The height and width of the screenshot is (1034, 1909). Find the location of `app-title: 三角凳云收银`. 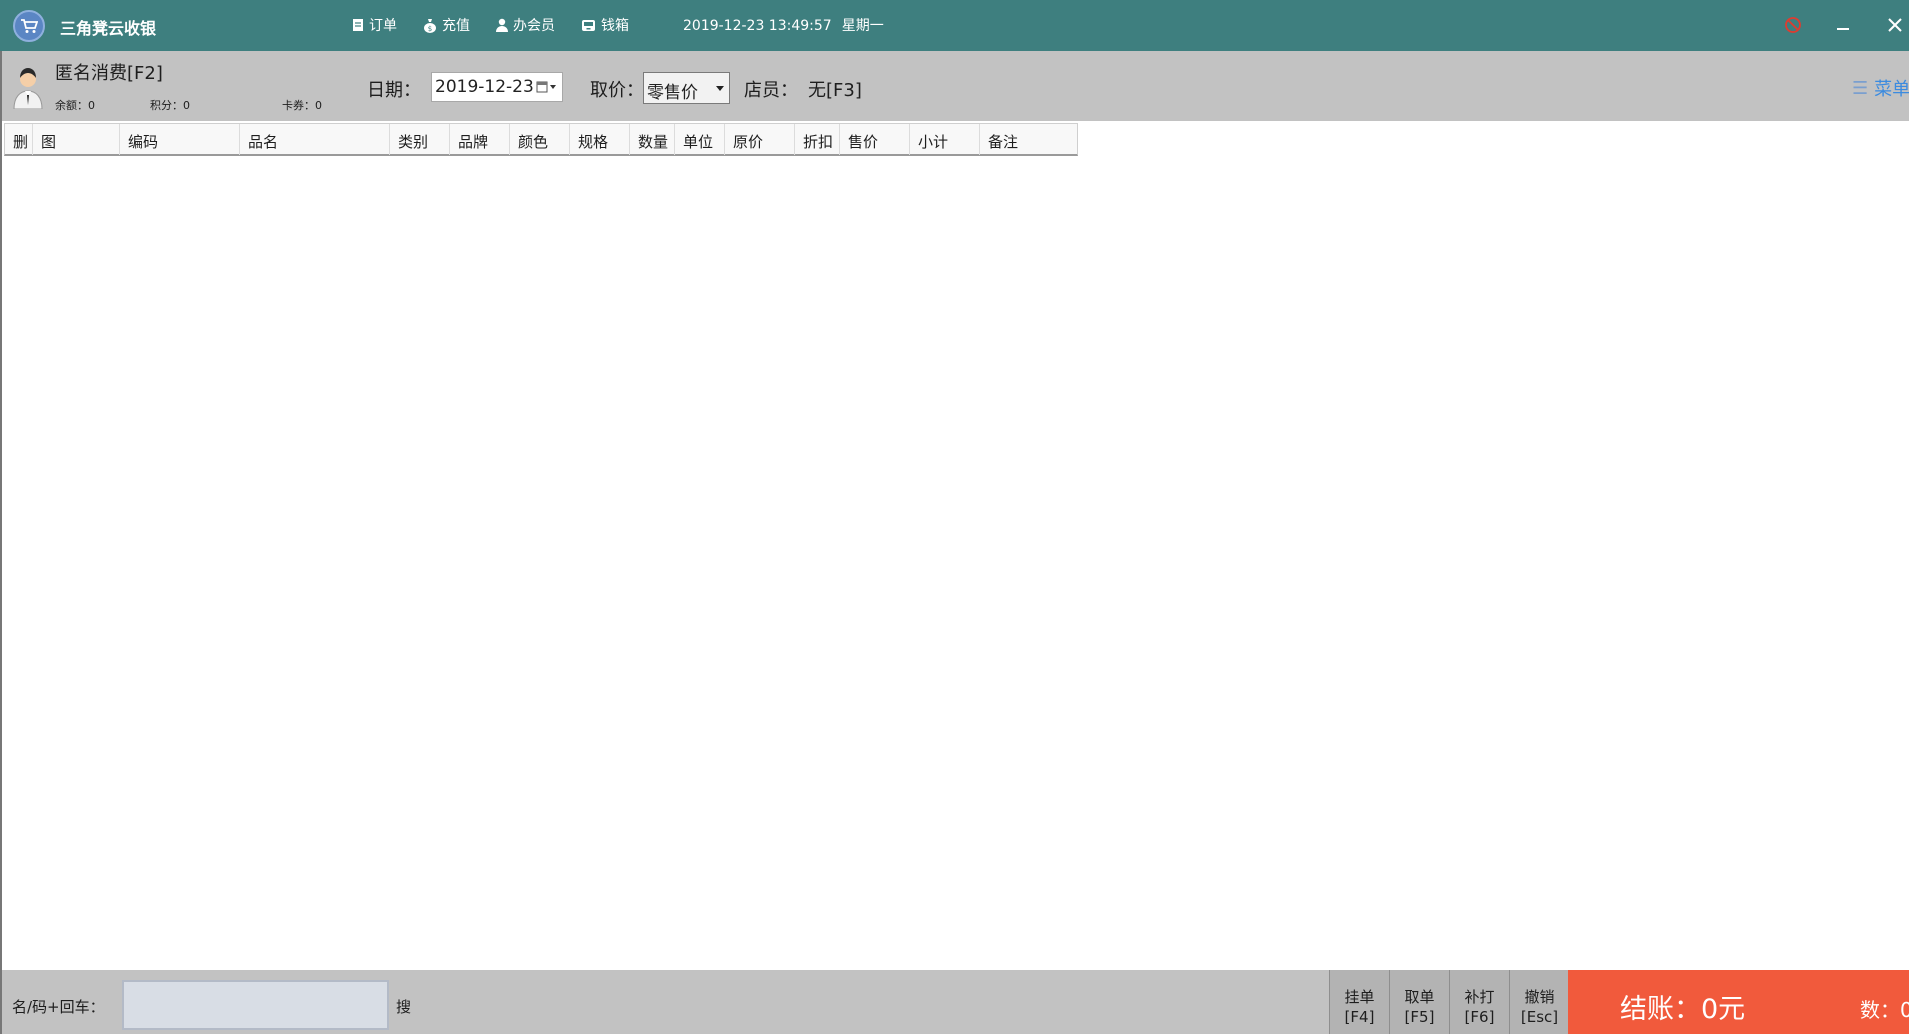

app-title: 三角凳云收银 is located at coordinates (108, 28).